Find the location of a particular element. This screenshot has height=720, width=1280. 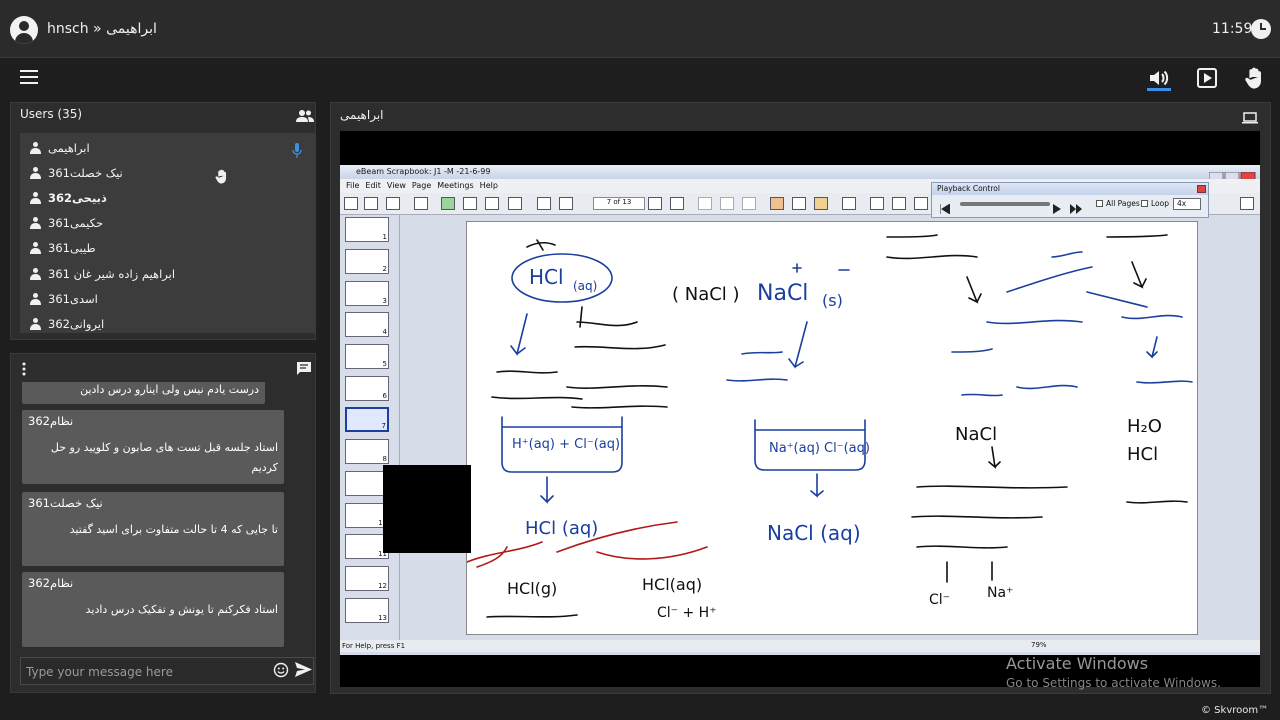

menu-file: File is located at coordinates (352, 185).